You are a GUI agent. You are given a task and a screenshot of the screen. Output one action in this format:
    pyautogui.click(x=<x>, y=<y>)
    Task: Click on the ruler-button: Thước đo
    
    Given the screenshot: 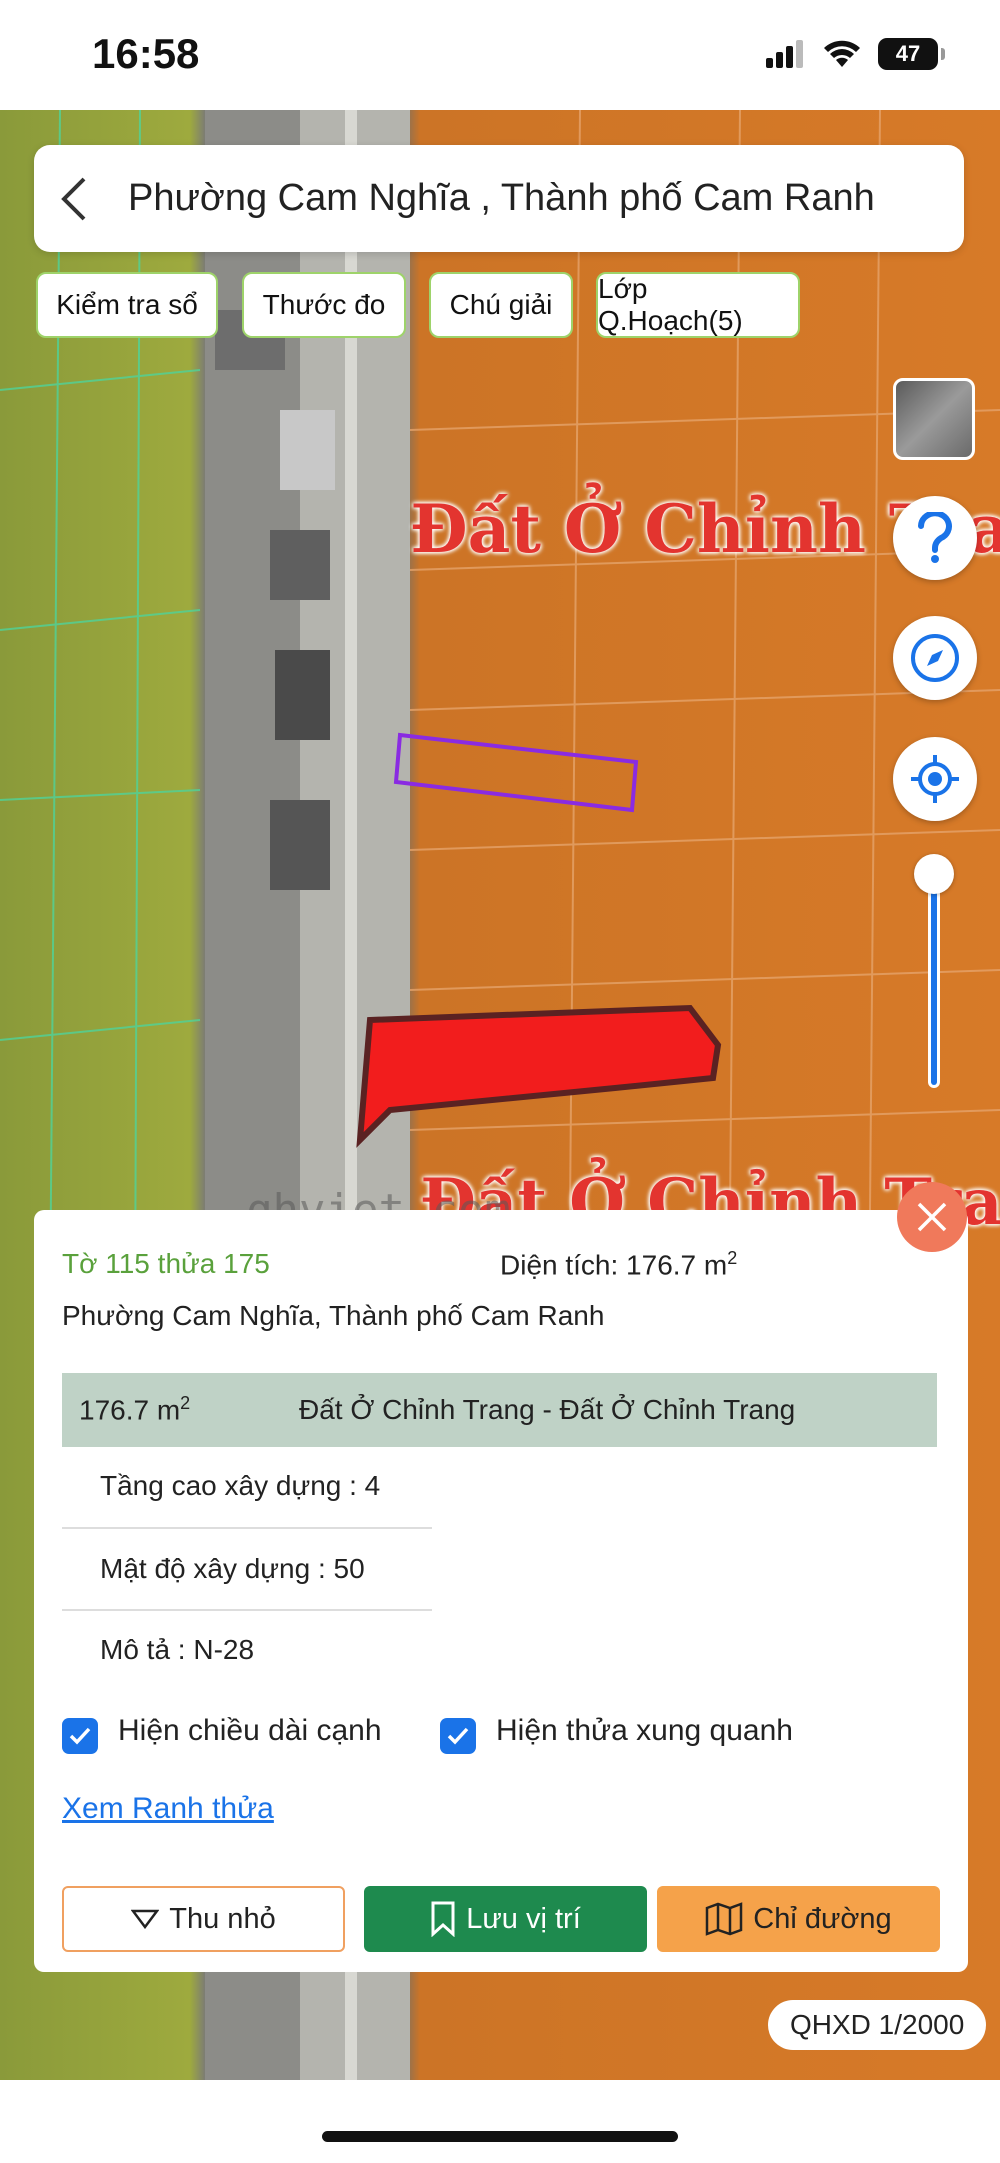 What is the action you would take?
    pyautogui.click(x=324, y=305)
    